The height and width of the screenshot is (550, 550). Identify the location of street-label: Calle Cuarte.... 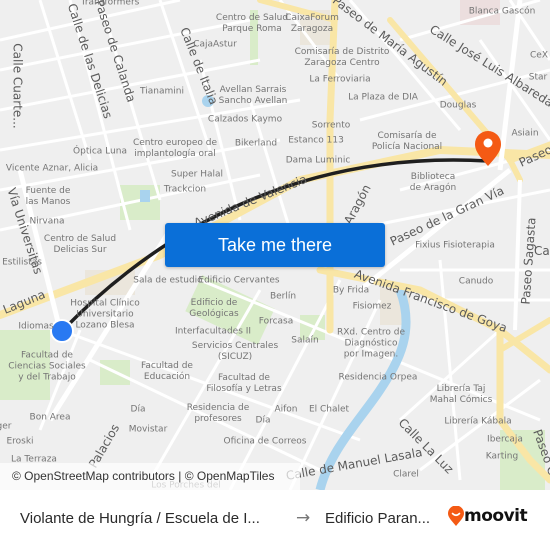
(17, 86).